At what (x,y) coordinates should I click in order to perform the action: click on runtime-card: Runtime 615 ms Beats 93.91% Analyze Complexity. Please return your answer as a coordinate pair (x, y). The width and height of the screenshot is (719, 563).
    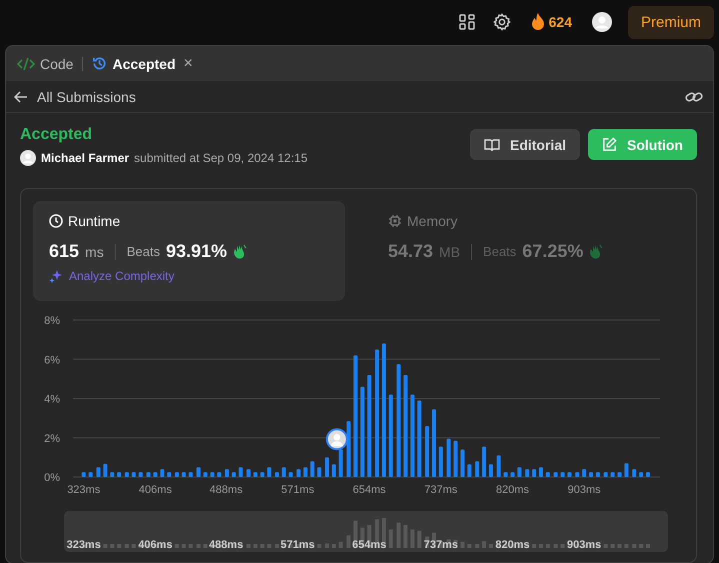
    Looking at the image, I should click on (189, 251).